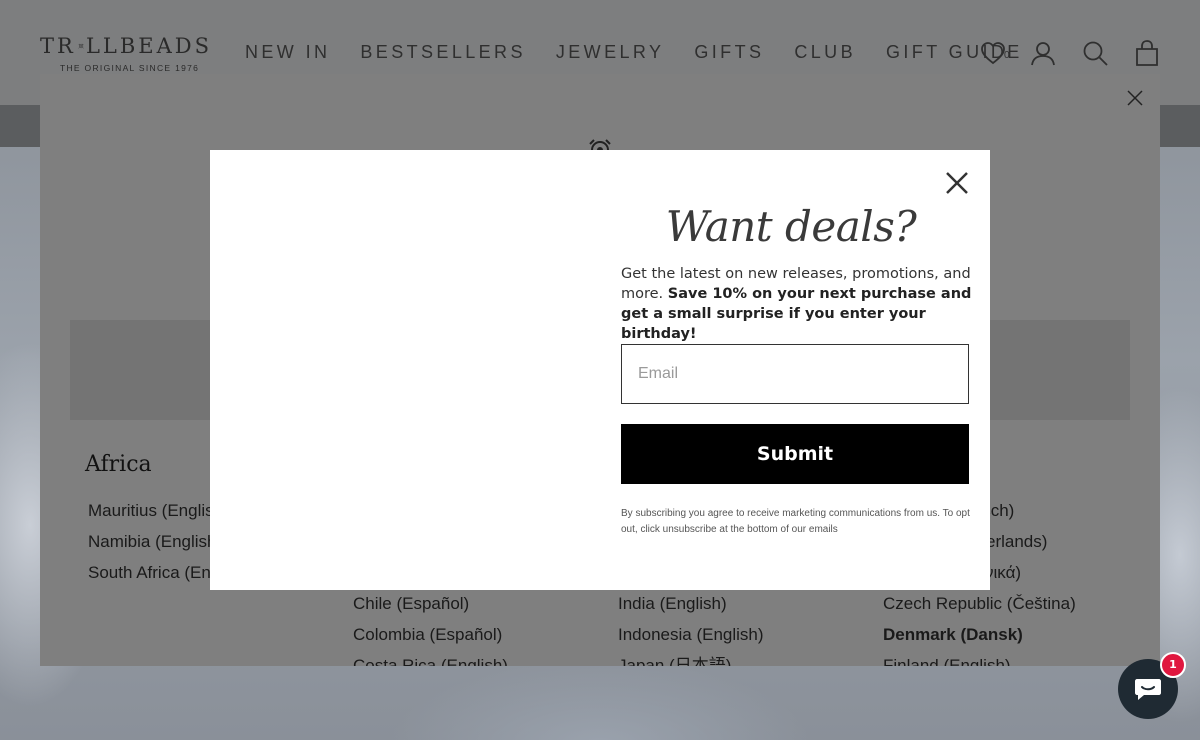 This screenshot has height=740, width=1200. I want to click on brand-name-right: LLBEADS, so click(148, 46).